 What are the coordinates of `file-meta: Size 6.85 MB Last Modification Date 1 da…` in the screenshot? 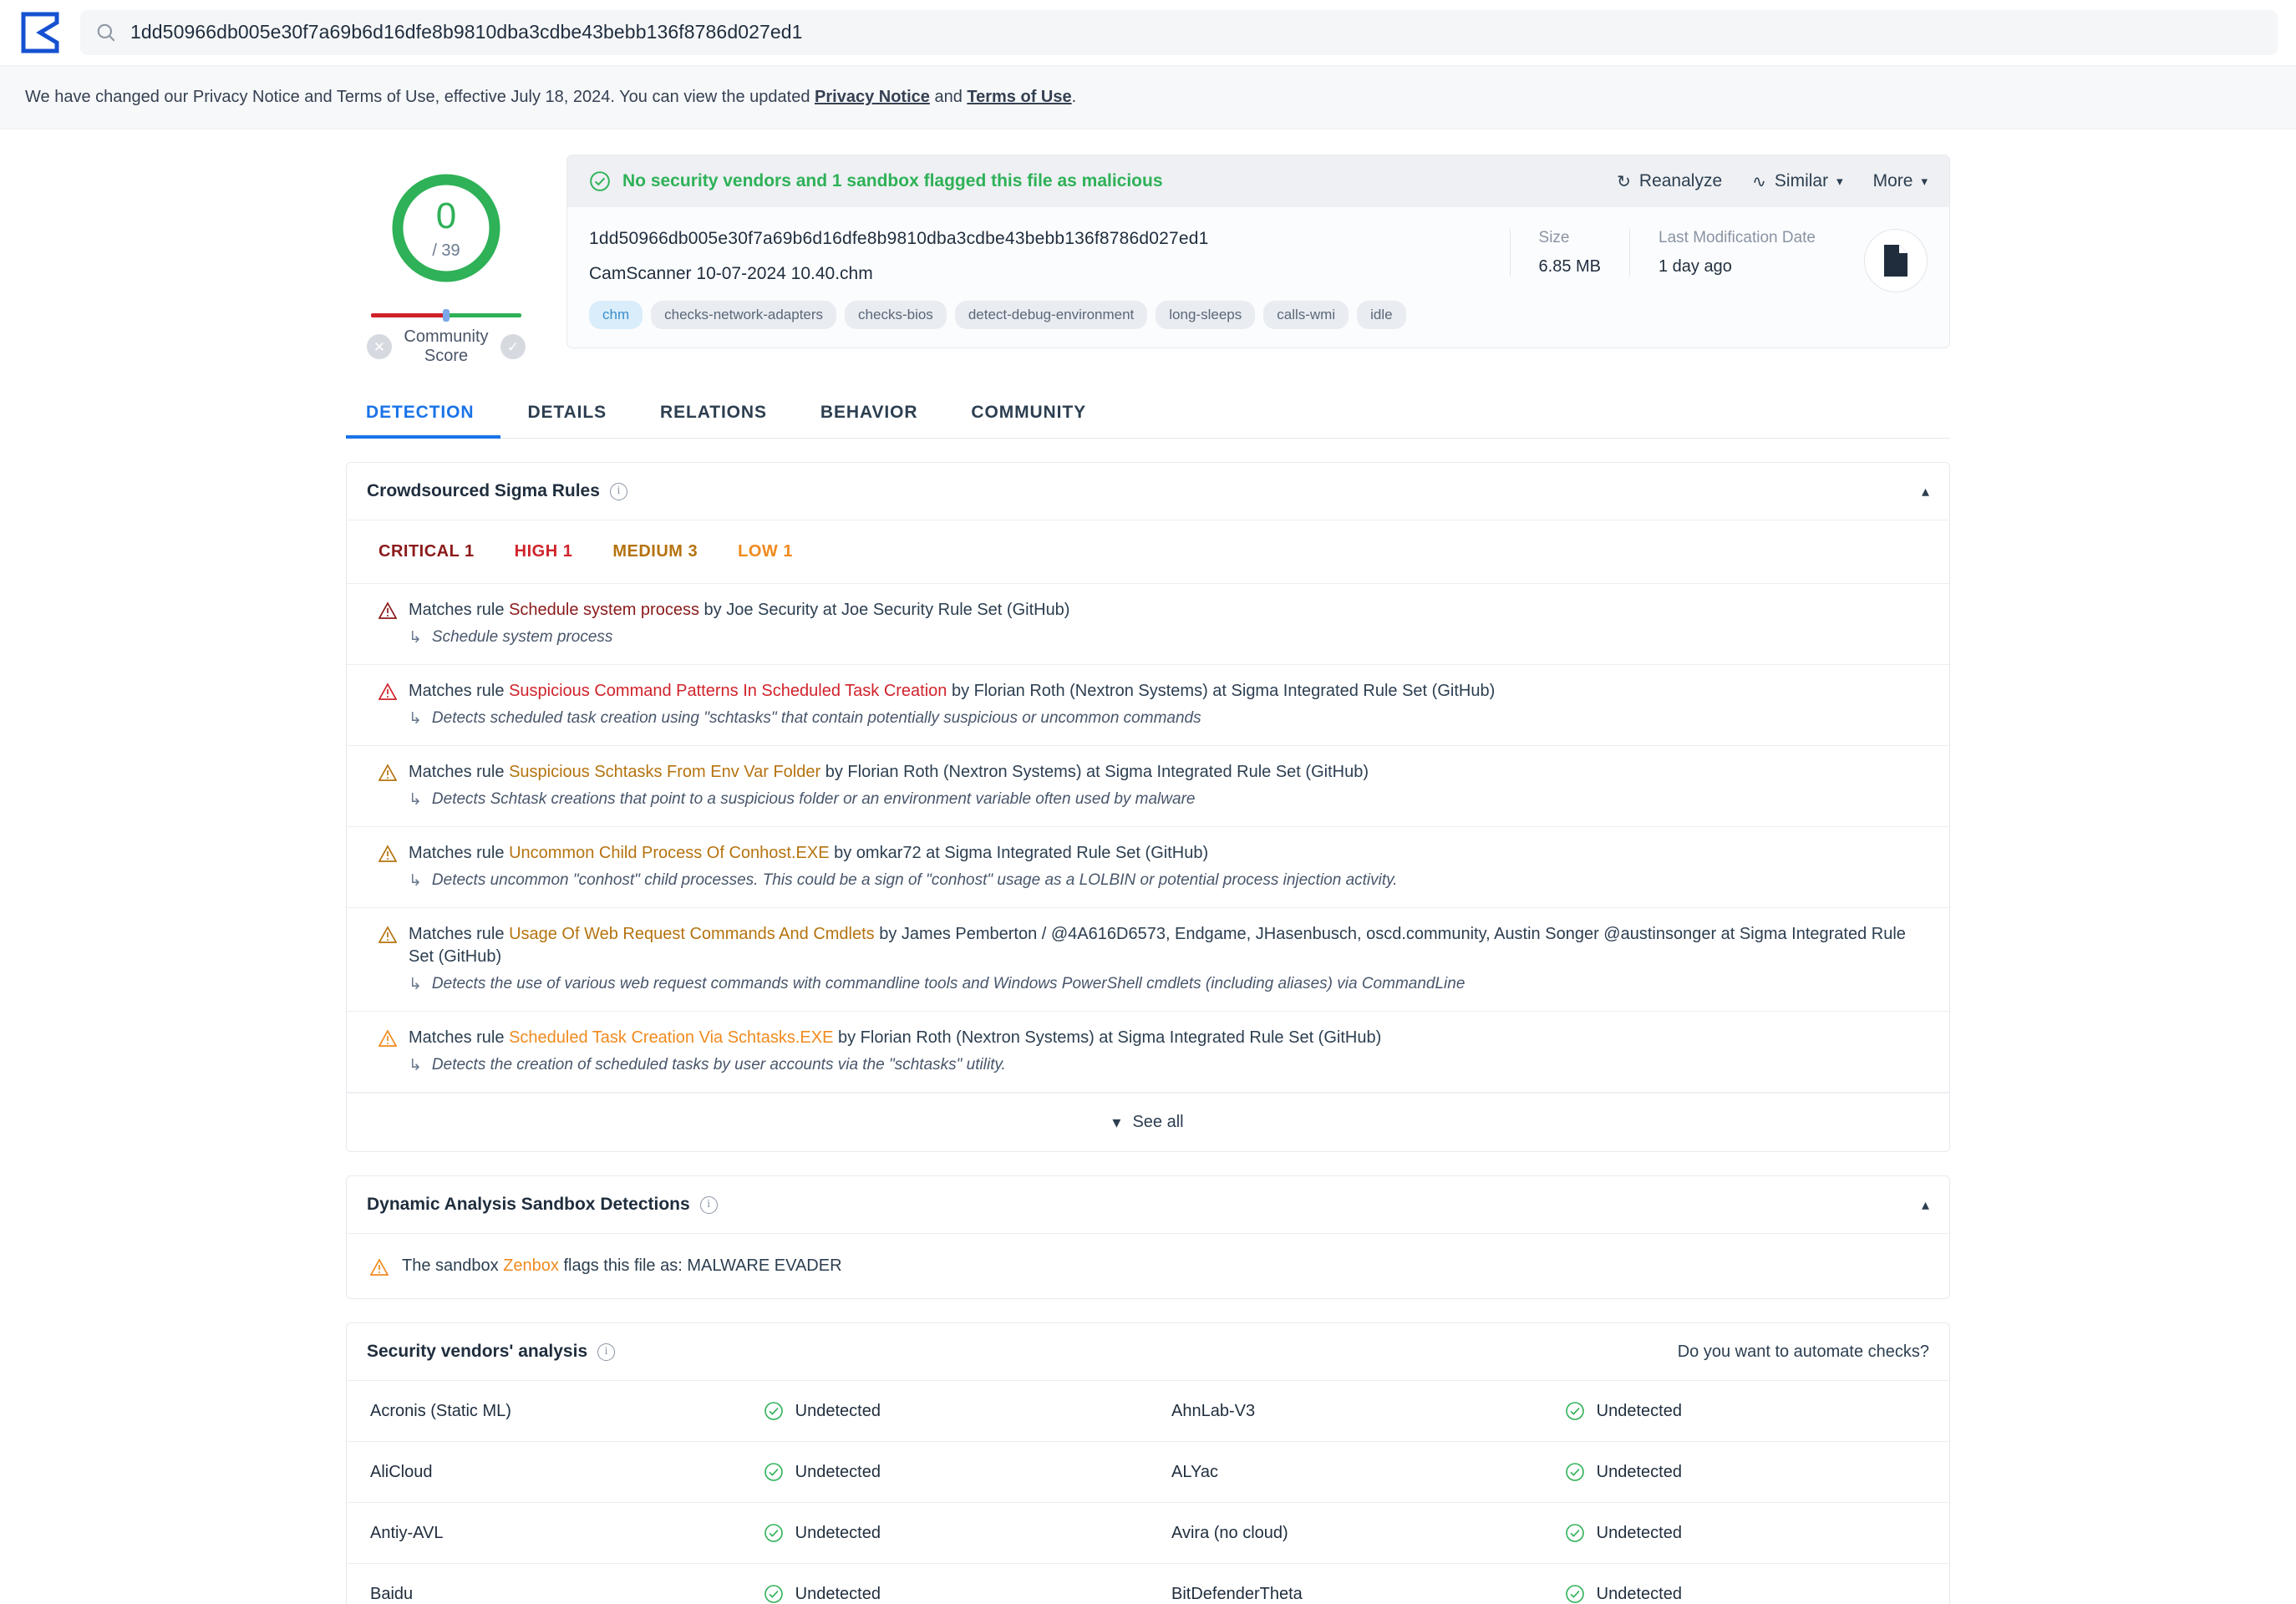 It's located at (1707, 279).